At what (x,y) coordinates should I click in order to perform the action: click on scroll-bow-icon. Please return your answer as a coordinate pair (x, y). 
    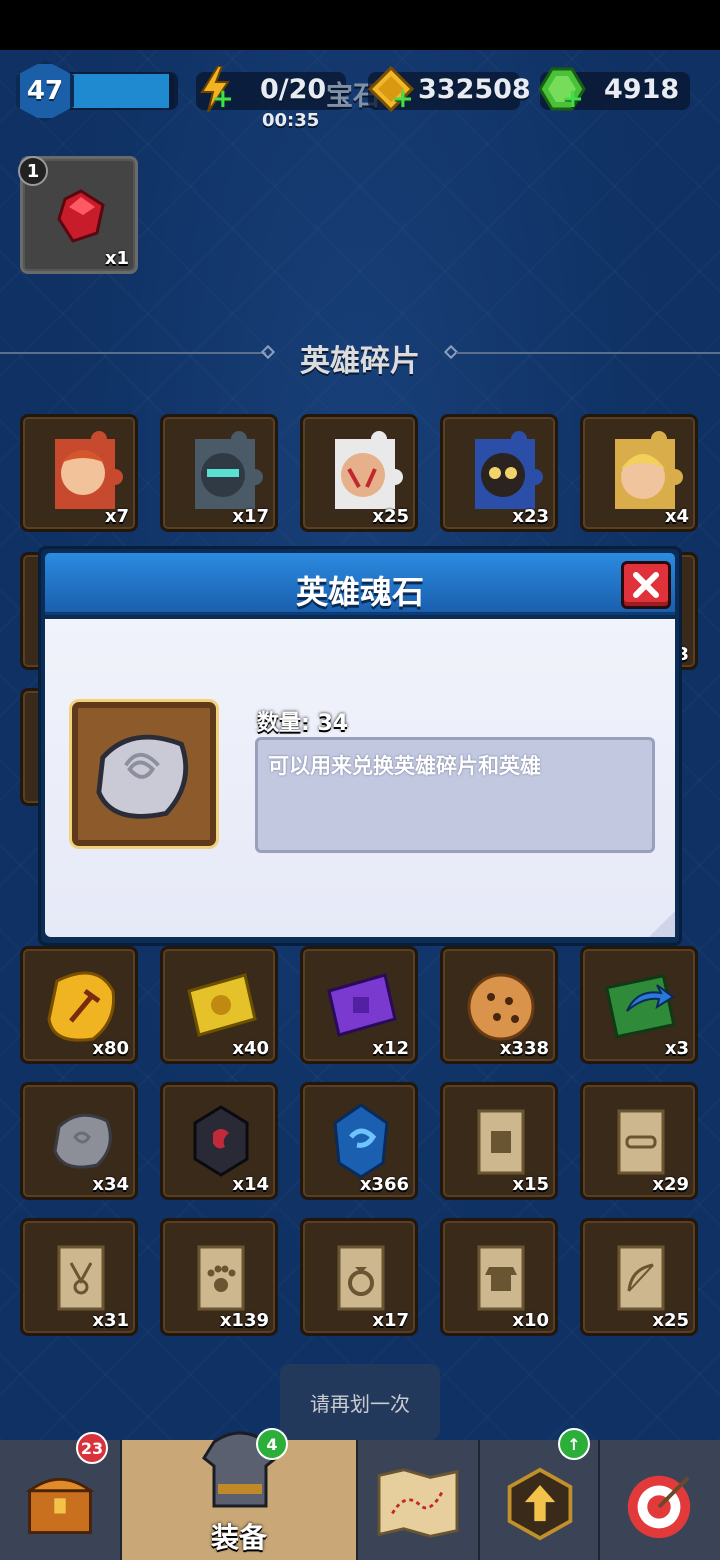
    Looking at the image, I should click on (641, 1278).